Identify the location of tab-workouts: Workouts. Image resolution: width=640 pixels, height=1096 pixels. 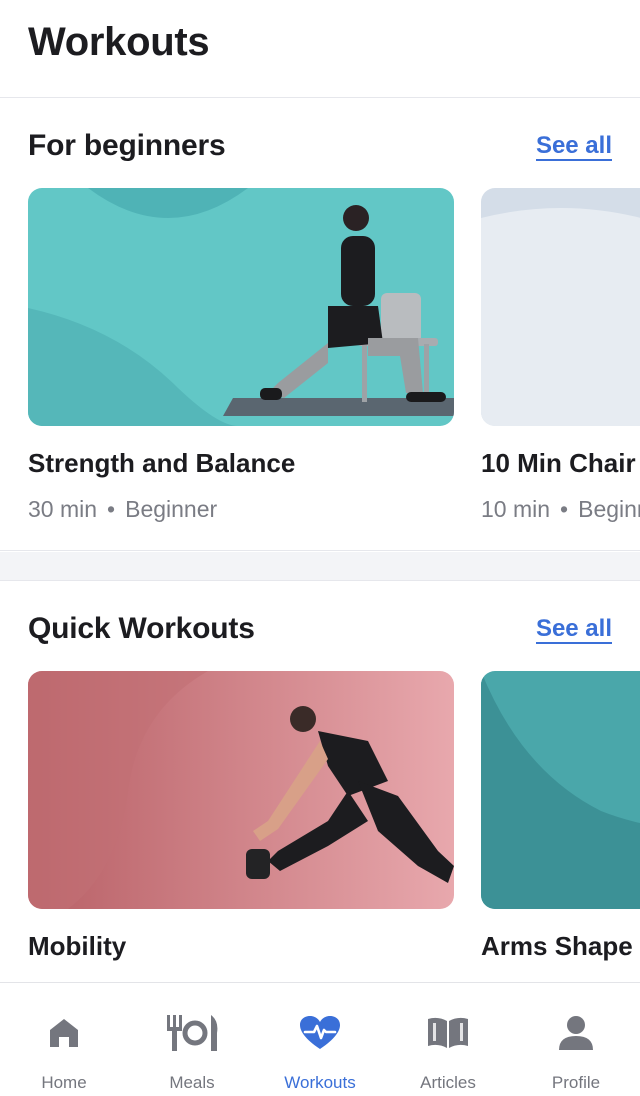
(320, 1039).